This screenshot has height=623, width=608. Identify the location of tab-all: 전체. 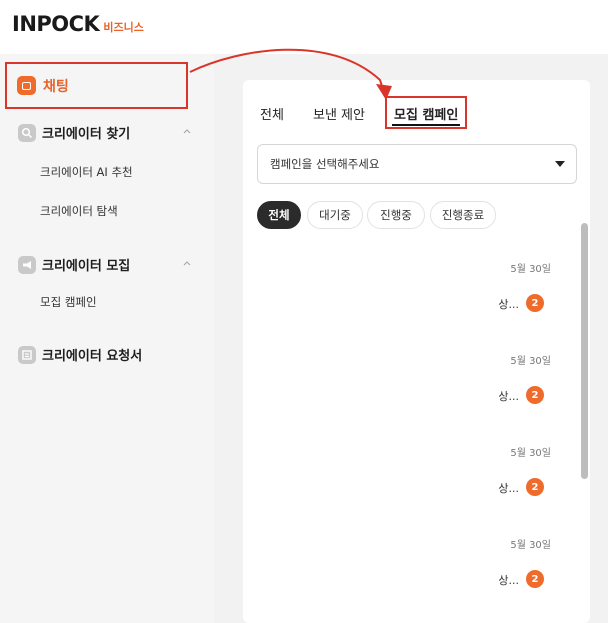
(272, 113).